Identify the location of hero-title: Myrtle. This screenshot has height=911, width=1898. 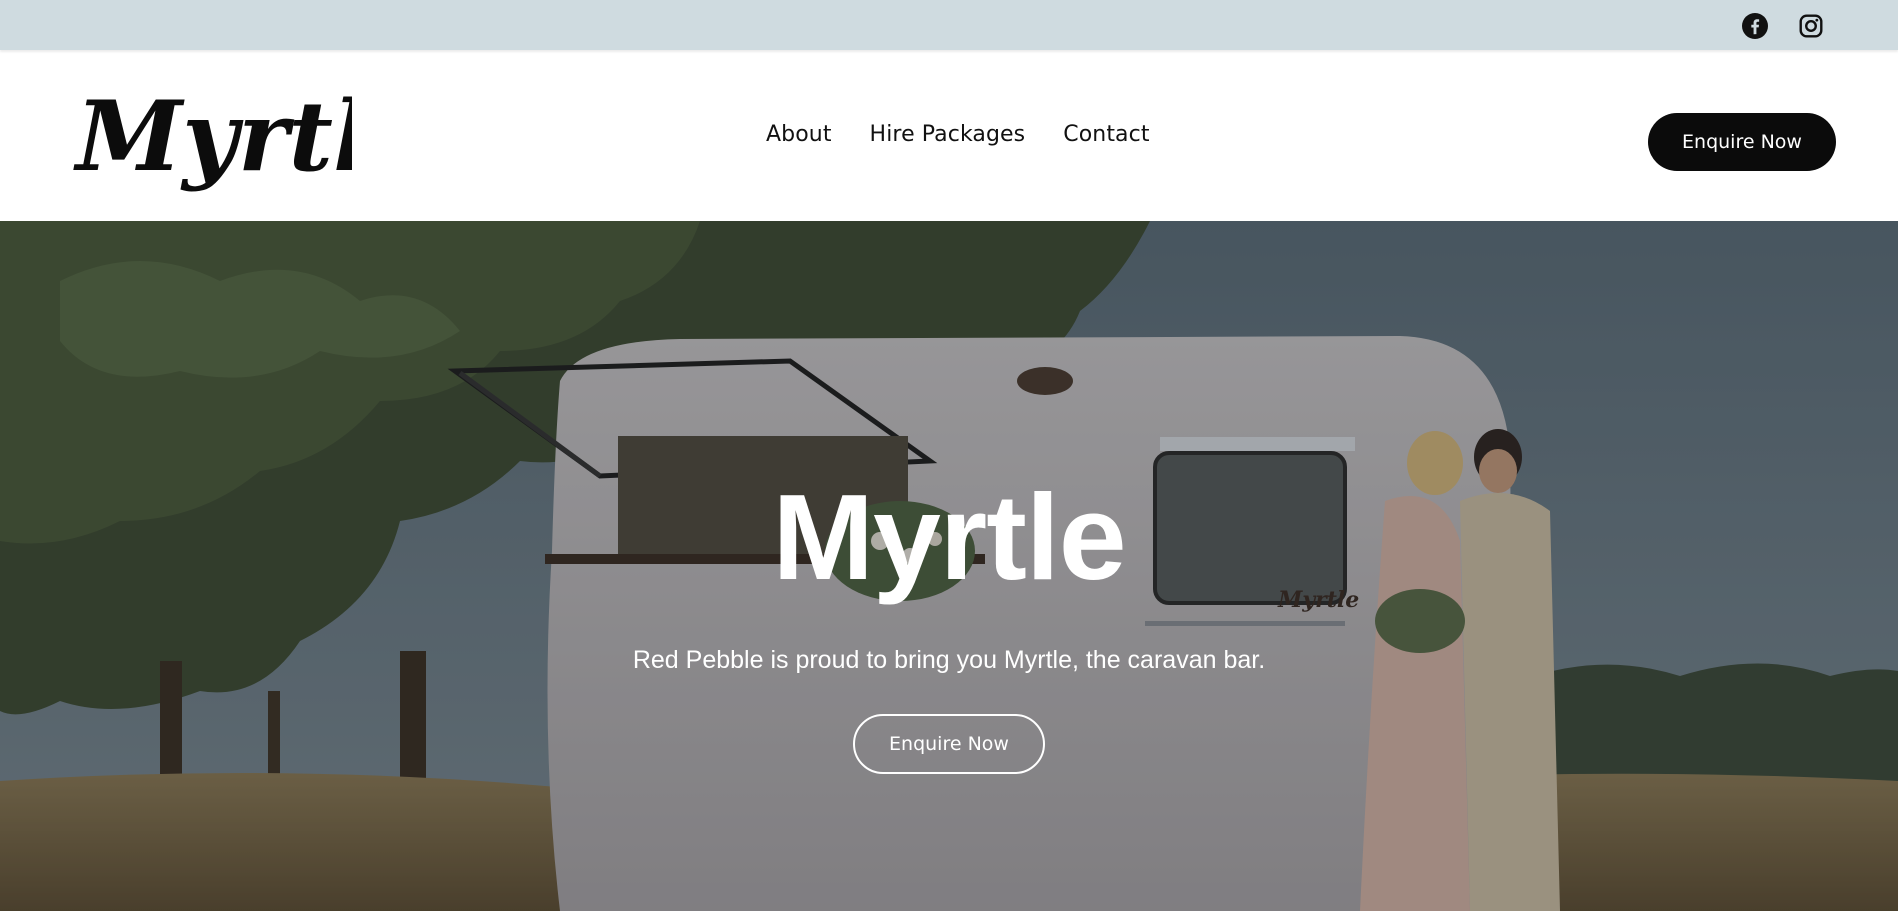
(949, 537).